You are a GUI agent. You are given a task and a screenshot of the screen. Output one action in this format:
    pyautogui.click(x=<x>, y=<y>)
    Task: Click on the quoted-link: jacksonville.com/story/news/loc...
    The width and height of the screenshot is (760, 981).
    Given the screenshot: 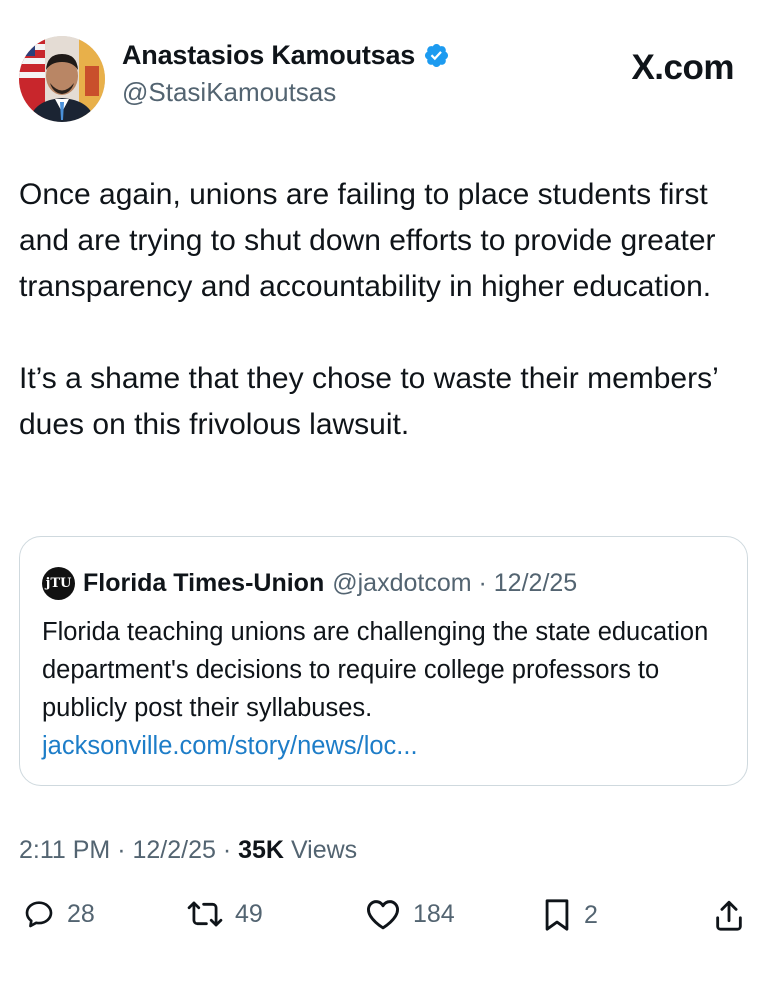 What is the action you would take?
    pyautogui.click(x=387, y=746)
    